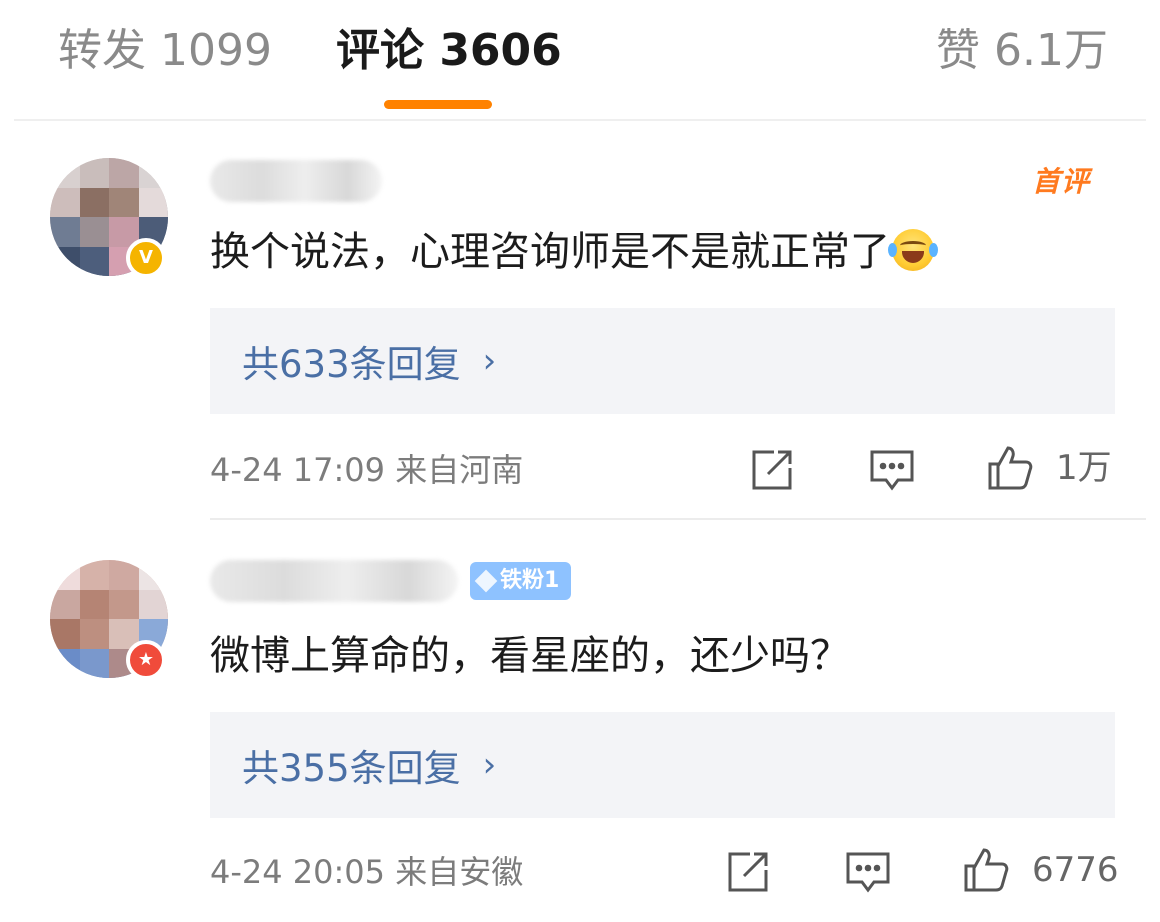  What do you see at coordinates (662, 765) in the screenshot?
I see `replies-box: 共355条回复 ›` at bounding box center [662, 765].